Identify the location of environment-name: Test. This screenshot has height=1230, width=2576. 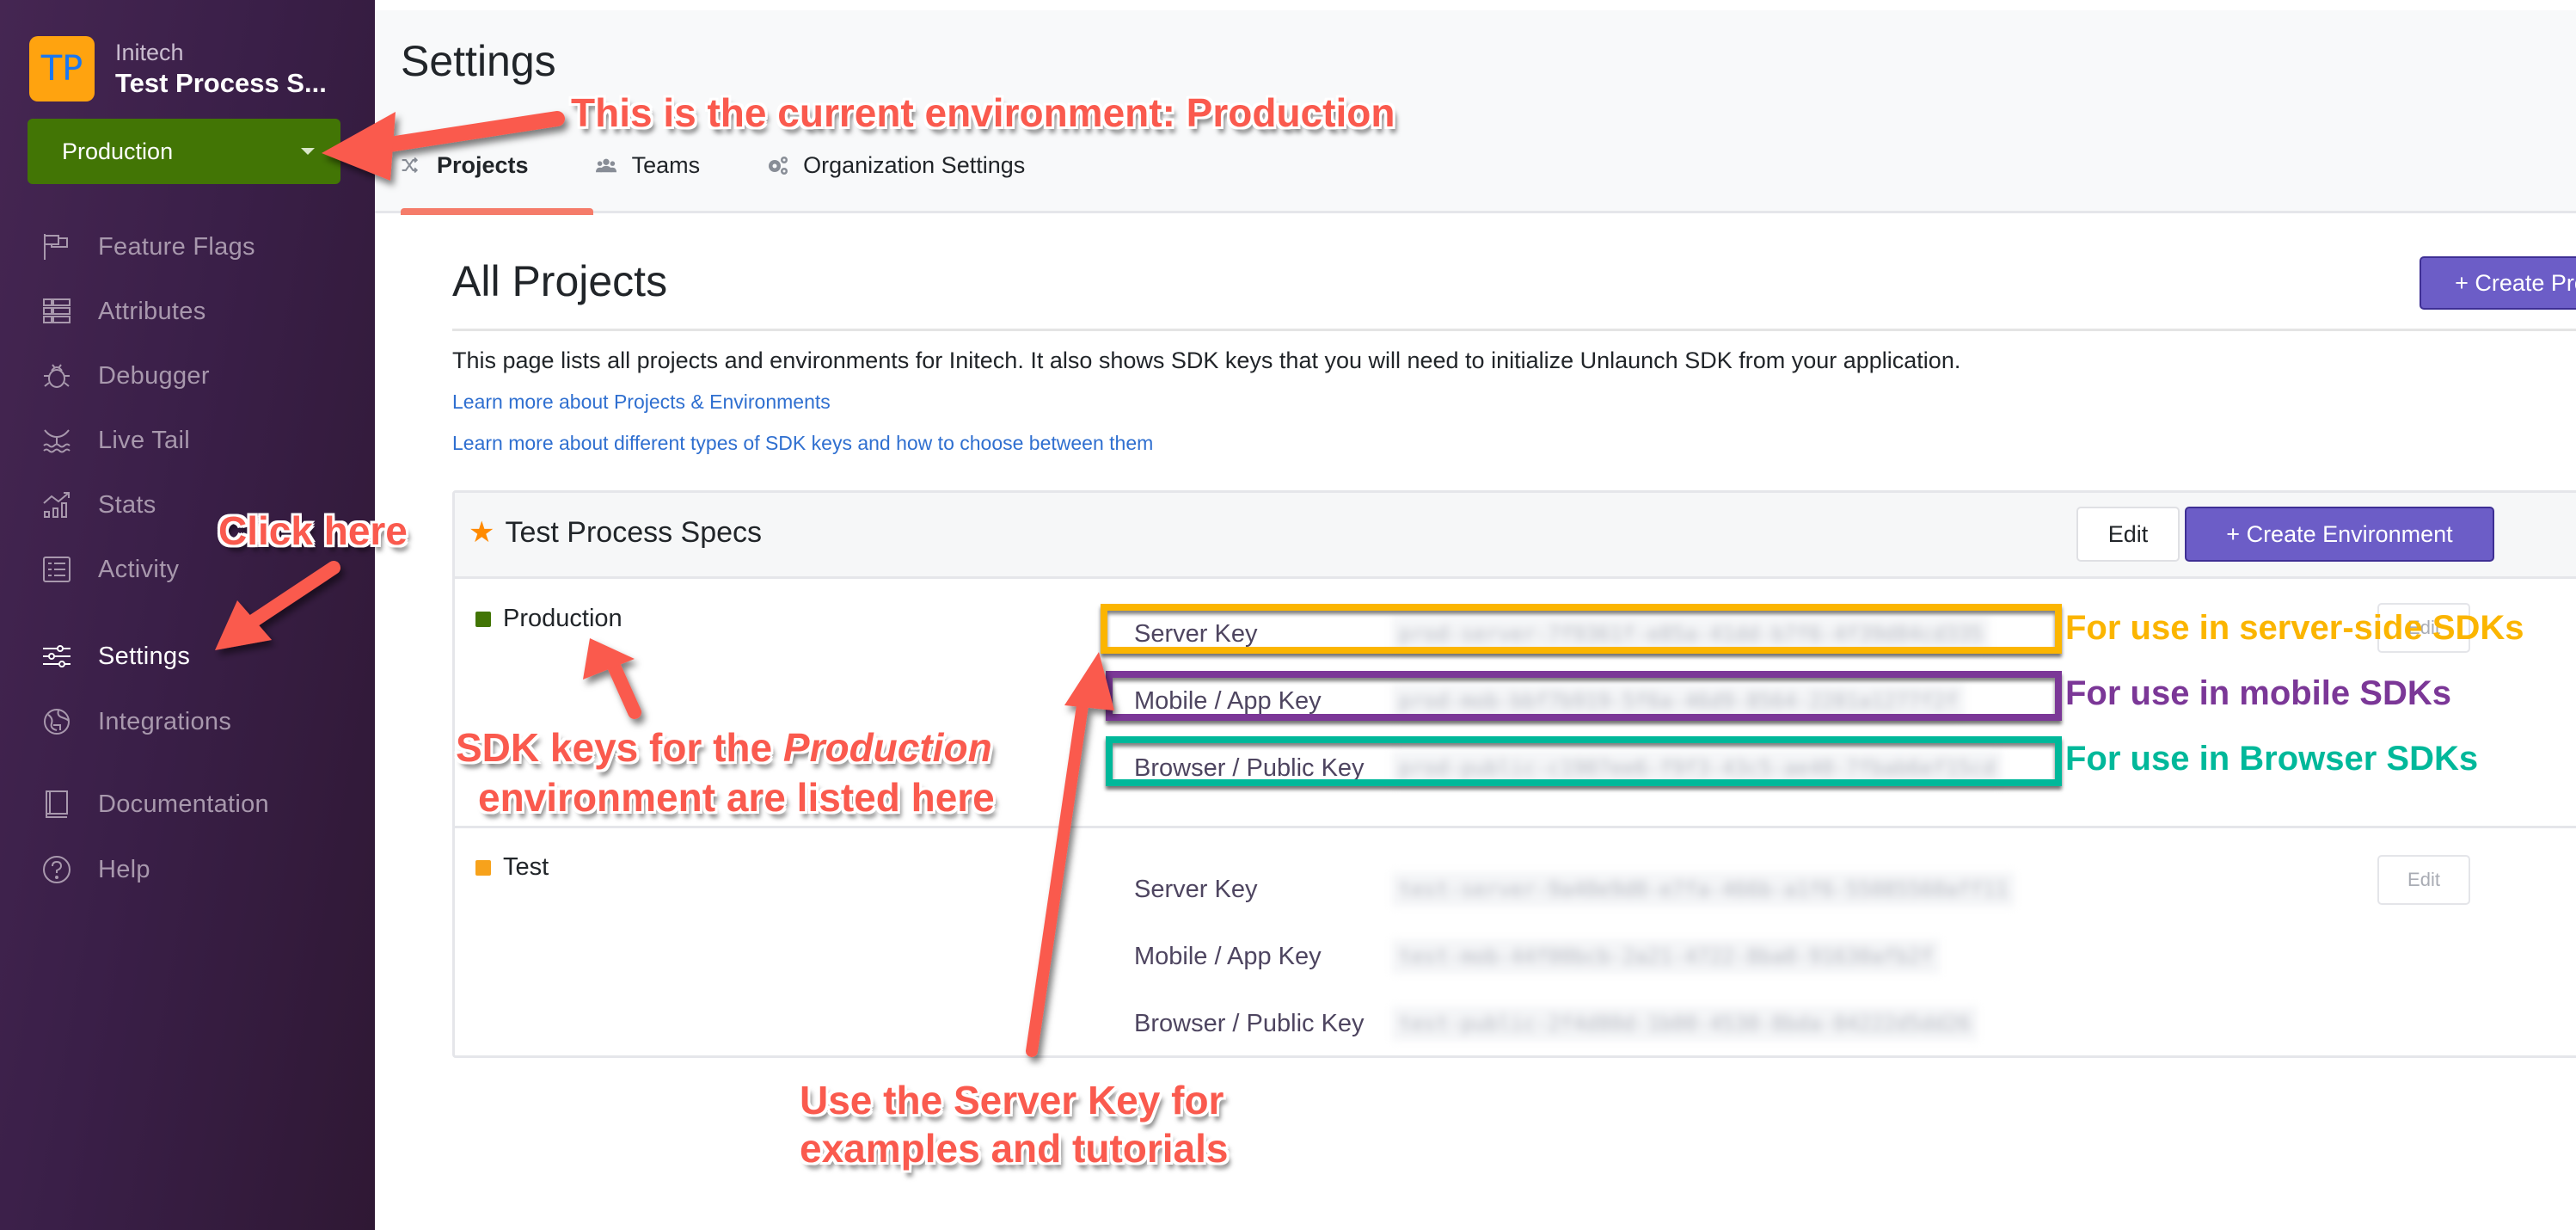
(526, 867).